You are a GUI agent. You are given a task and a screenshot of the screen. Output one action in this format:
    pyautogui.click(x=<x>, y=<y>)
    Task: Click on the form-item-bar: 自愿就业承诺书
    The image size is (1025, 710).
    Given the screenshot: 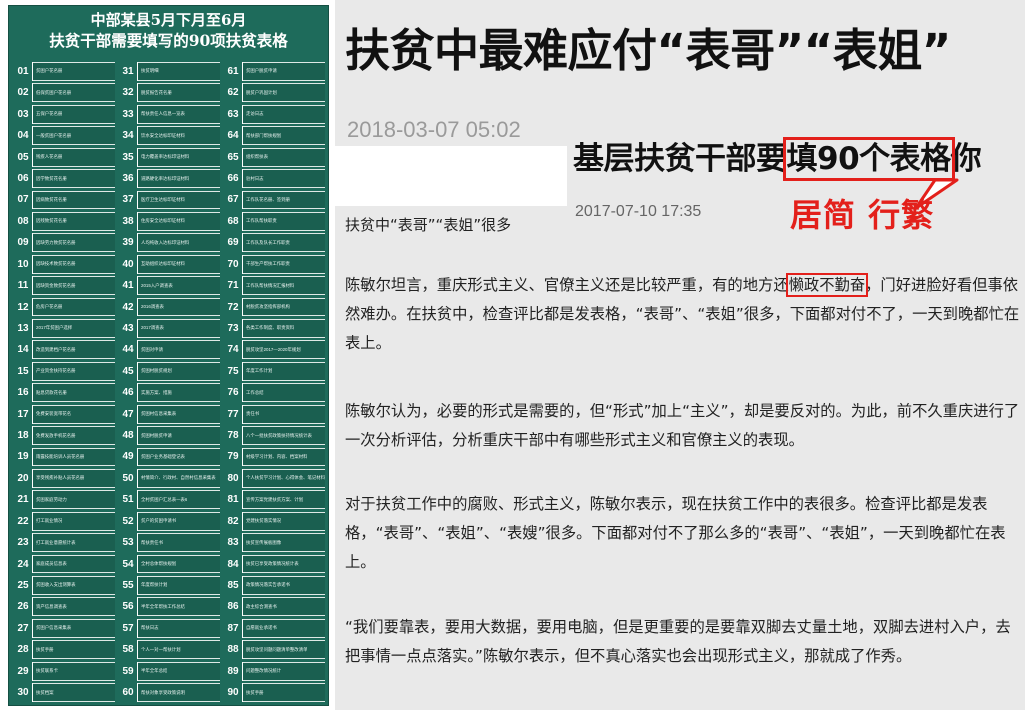 What is the action you would take?
    pyautogui.click(x=284, y=628)
    